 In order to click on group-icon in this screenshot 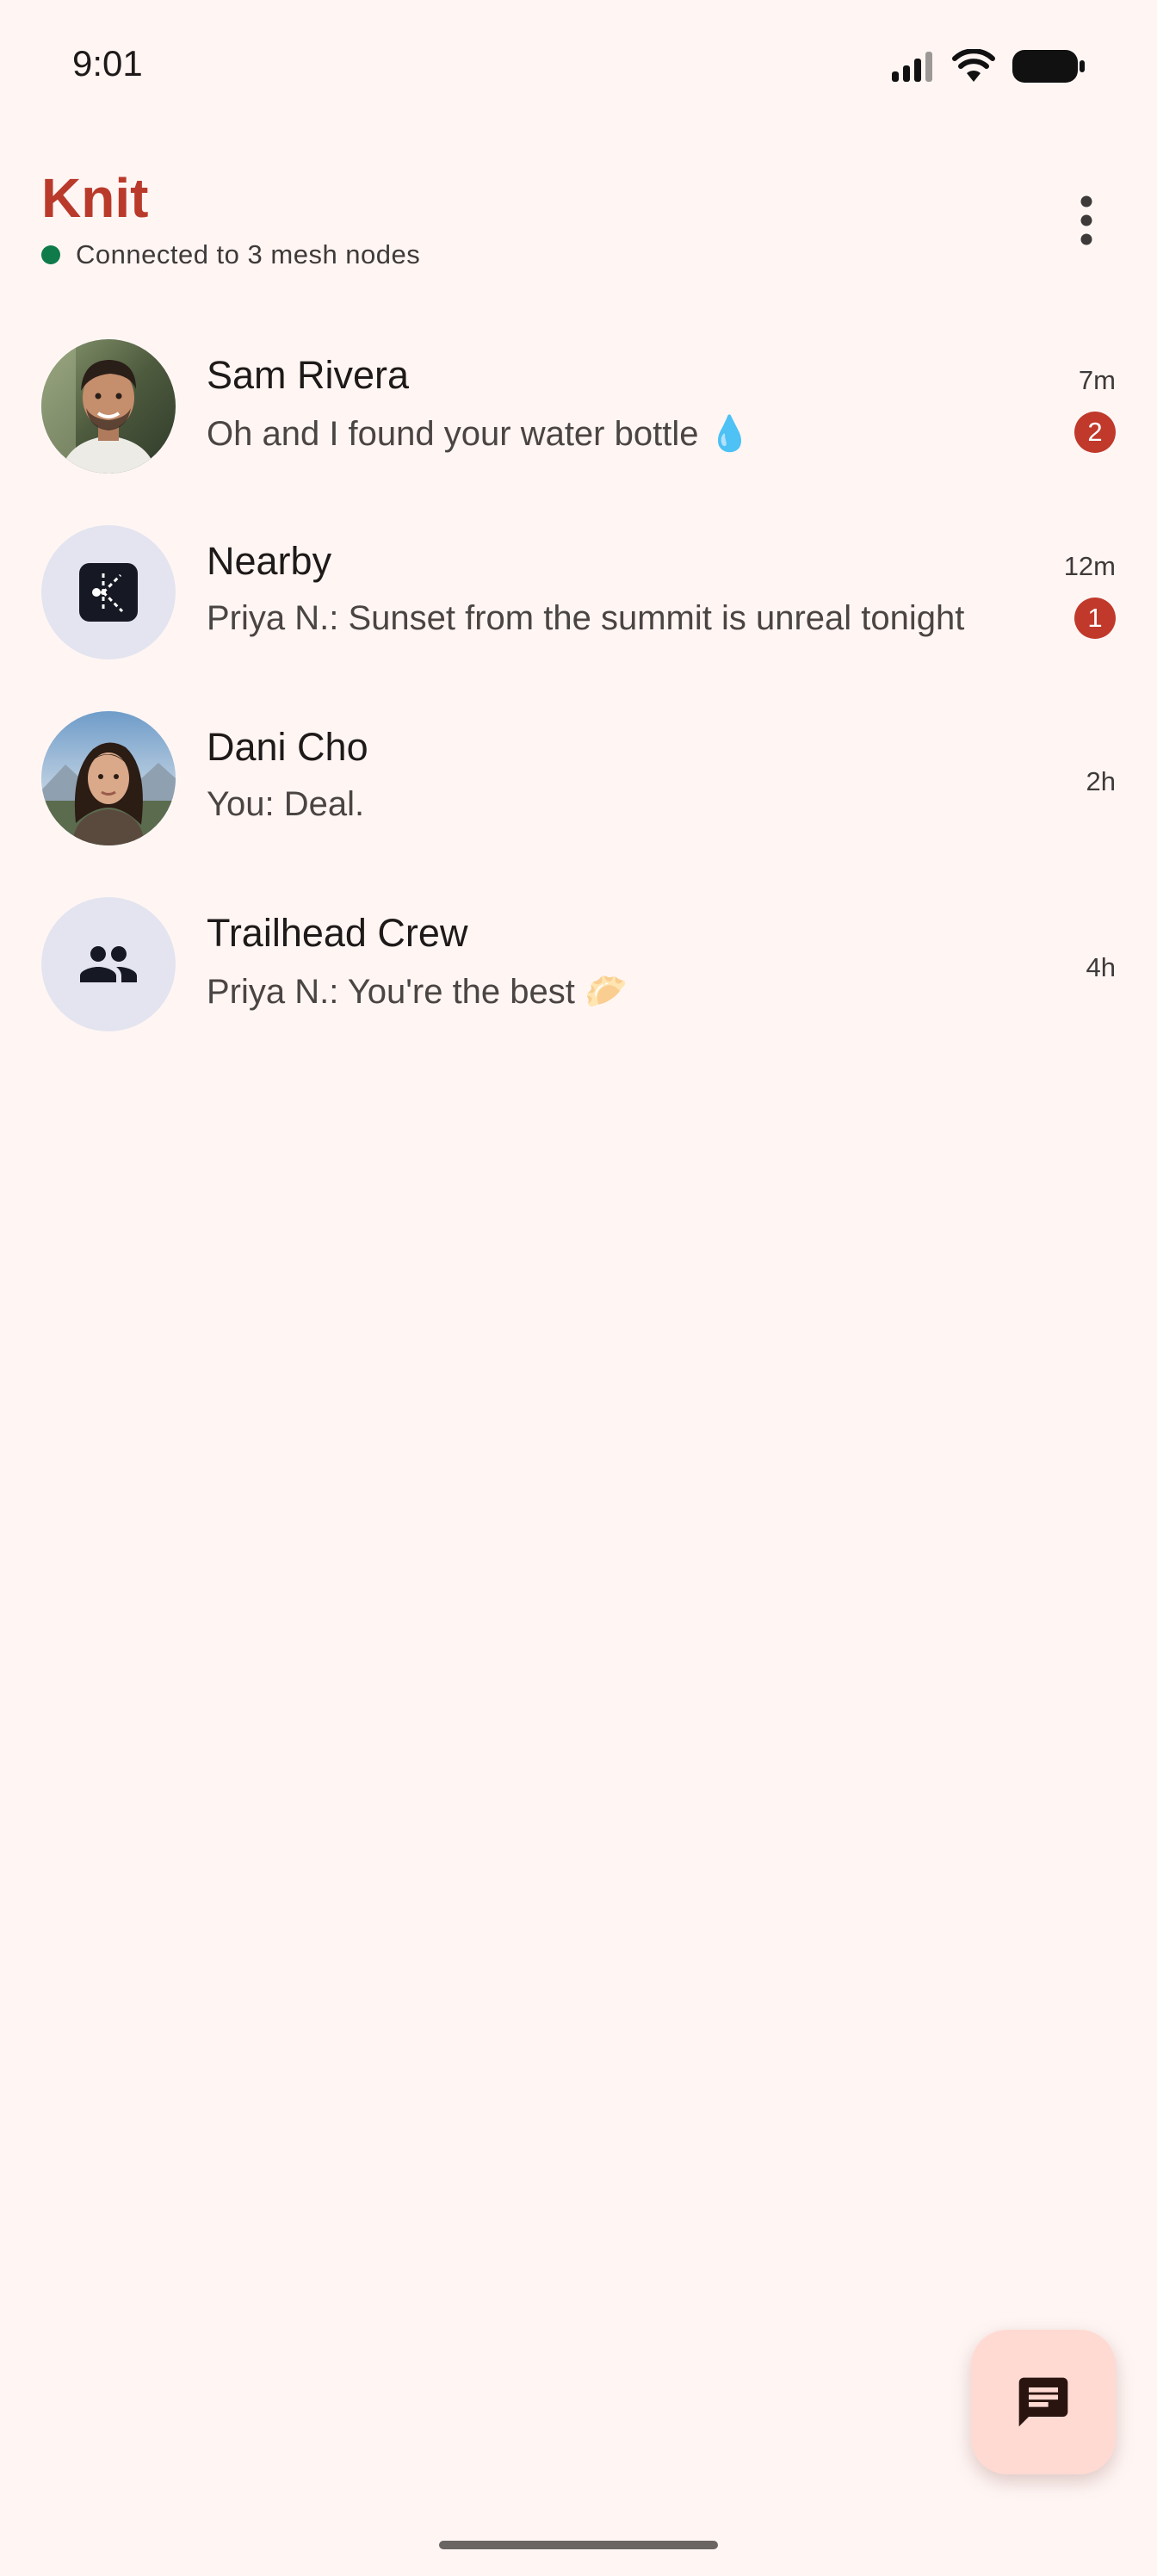, I will do `click(108, 964)`.